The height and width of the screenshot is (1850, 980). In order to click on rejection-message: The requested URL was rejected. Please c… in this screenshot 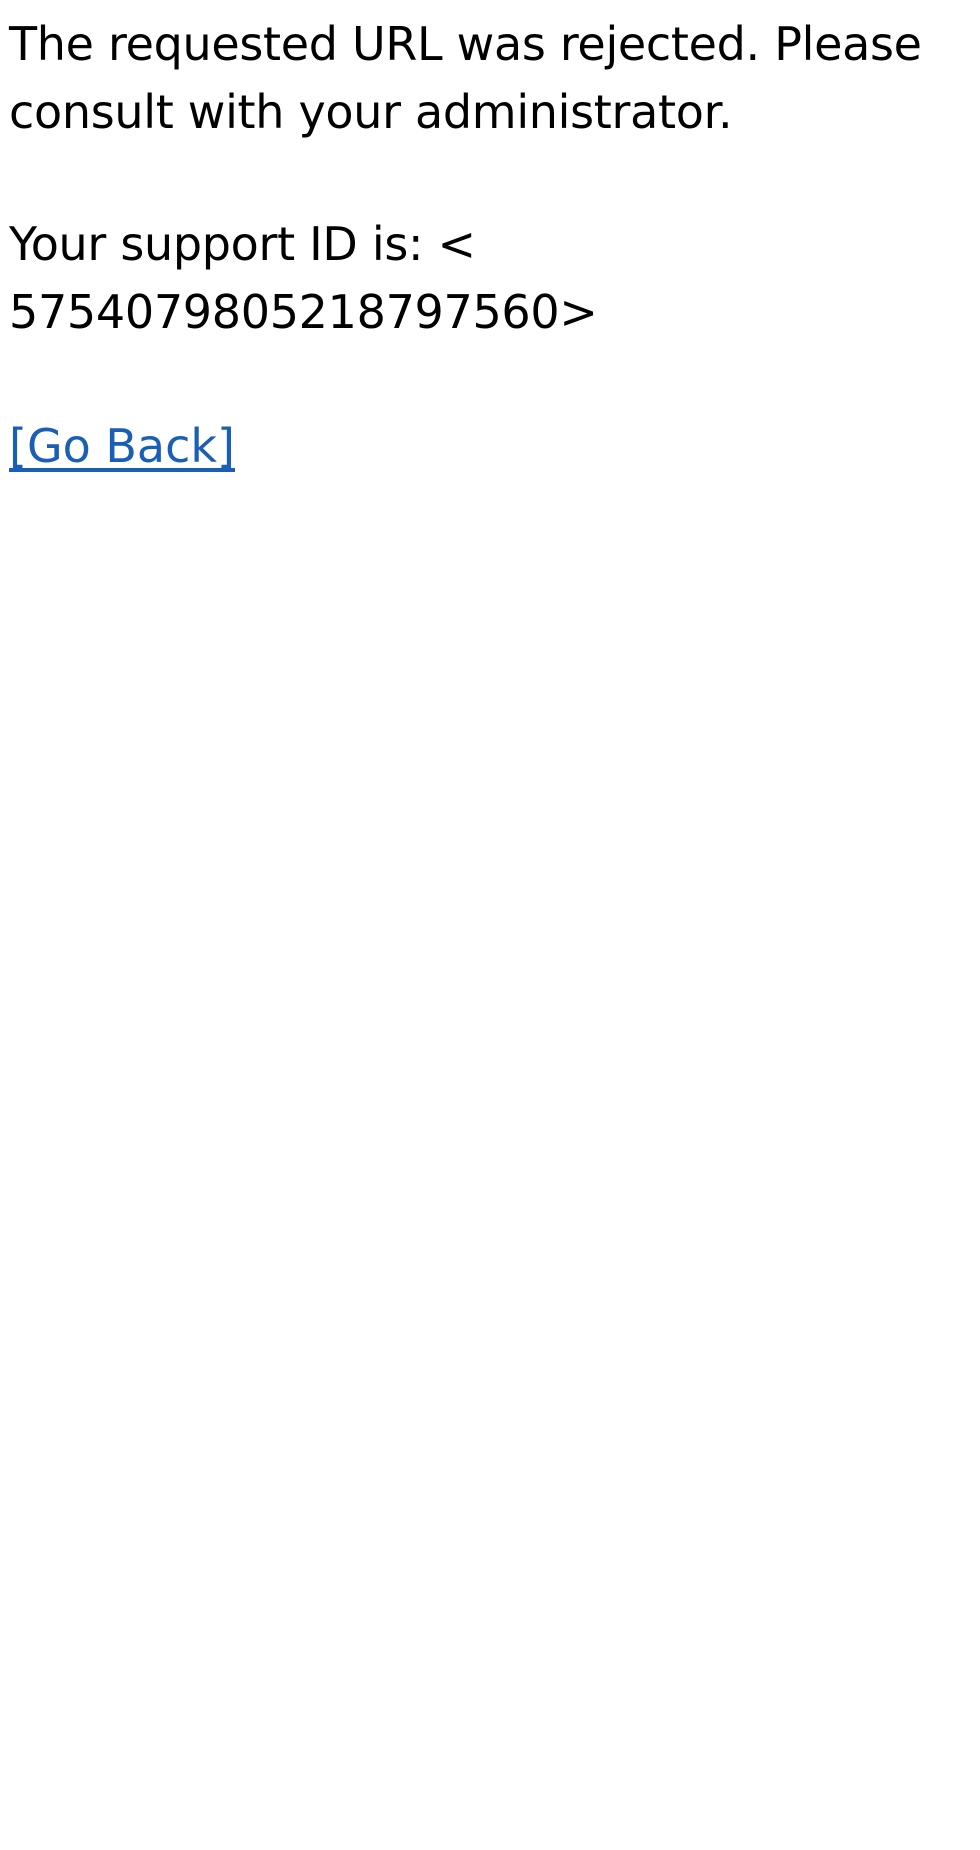, I will do `click(465, 78)`.